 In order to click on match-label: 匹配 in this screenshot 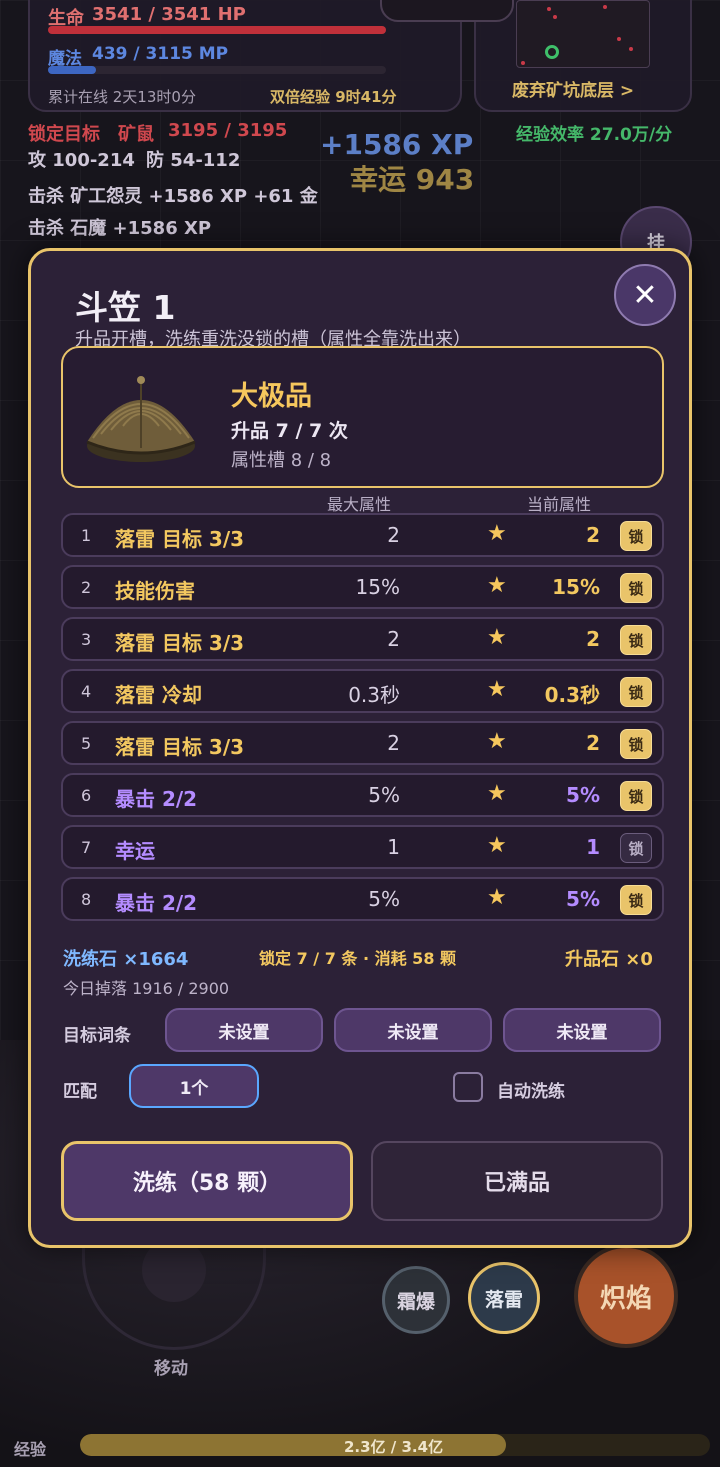, I will do `click(80, 1092)`.